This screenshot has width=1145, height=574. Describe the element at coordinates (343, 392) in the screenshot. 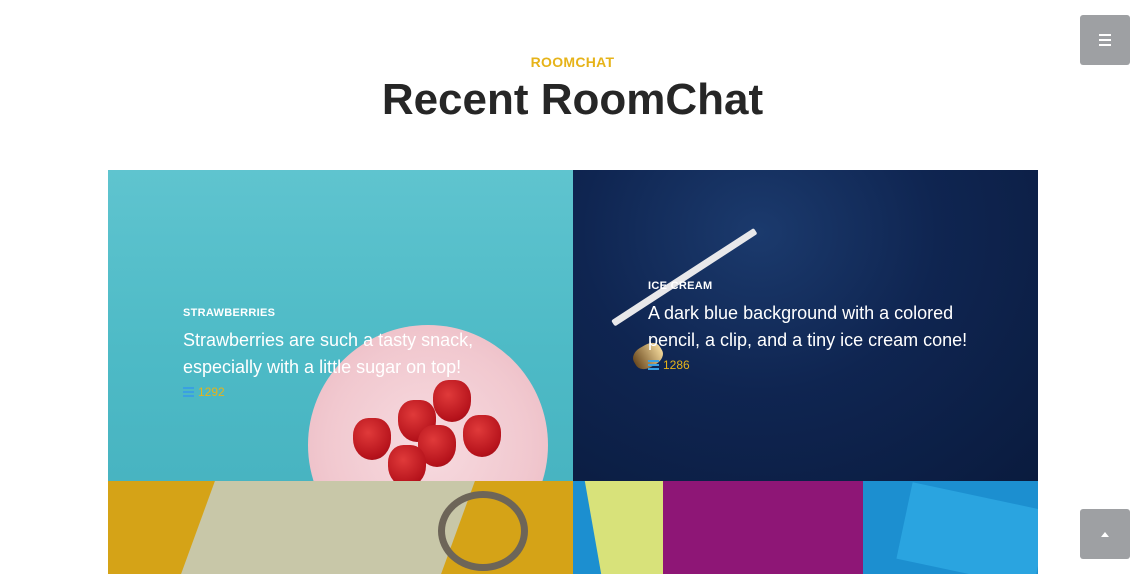

I see `card-meta: 1292` at that location.